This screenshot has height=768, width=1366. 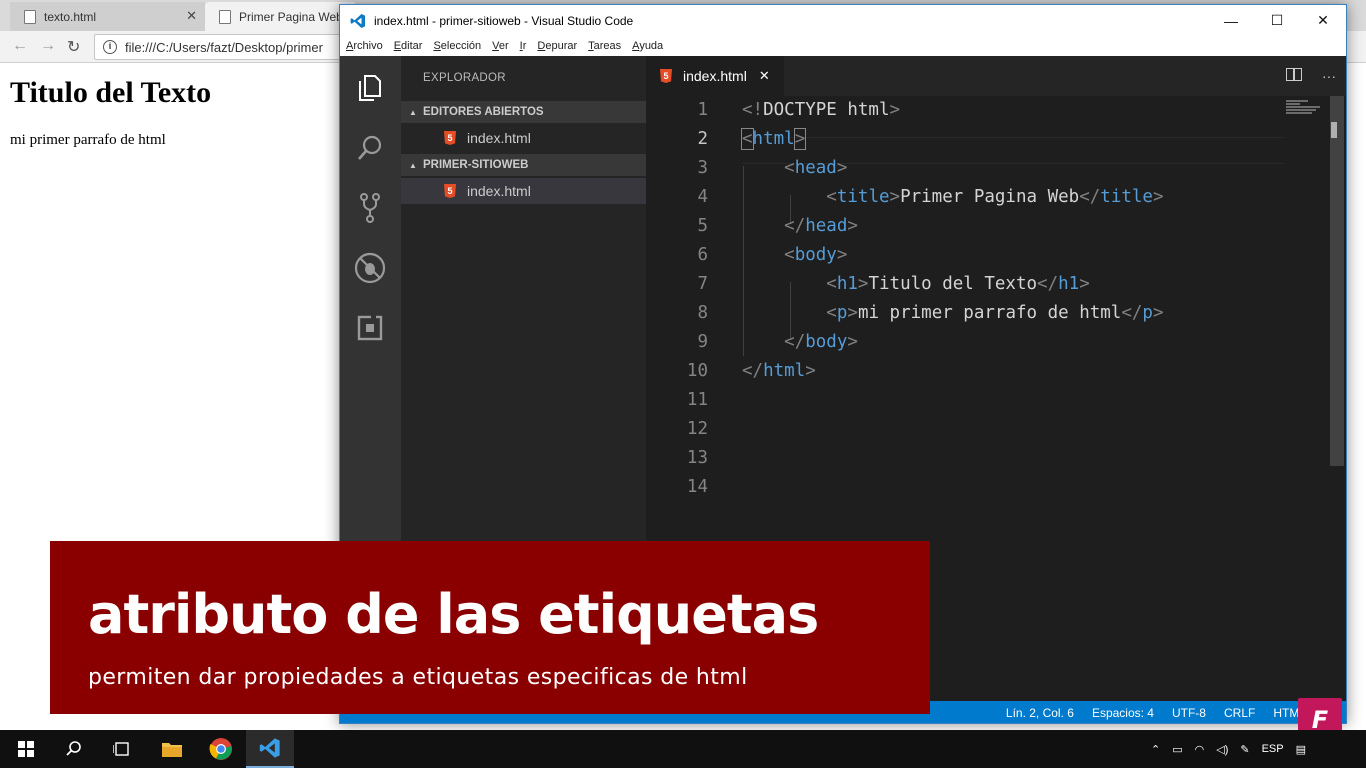 I want to click on source-control-icon, so click(x=370, y=208).